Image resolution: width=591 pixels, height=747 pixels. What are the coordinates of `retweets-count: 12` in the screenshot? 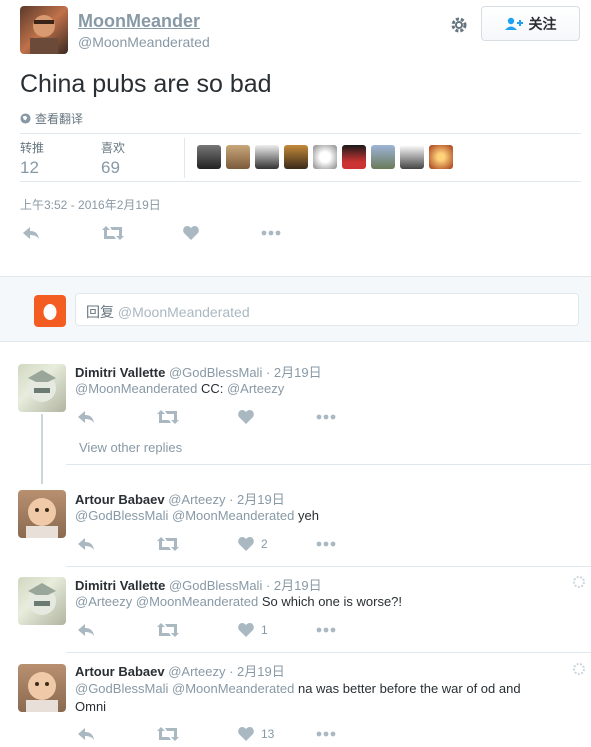 It's located at (29, 167).